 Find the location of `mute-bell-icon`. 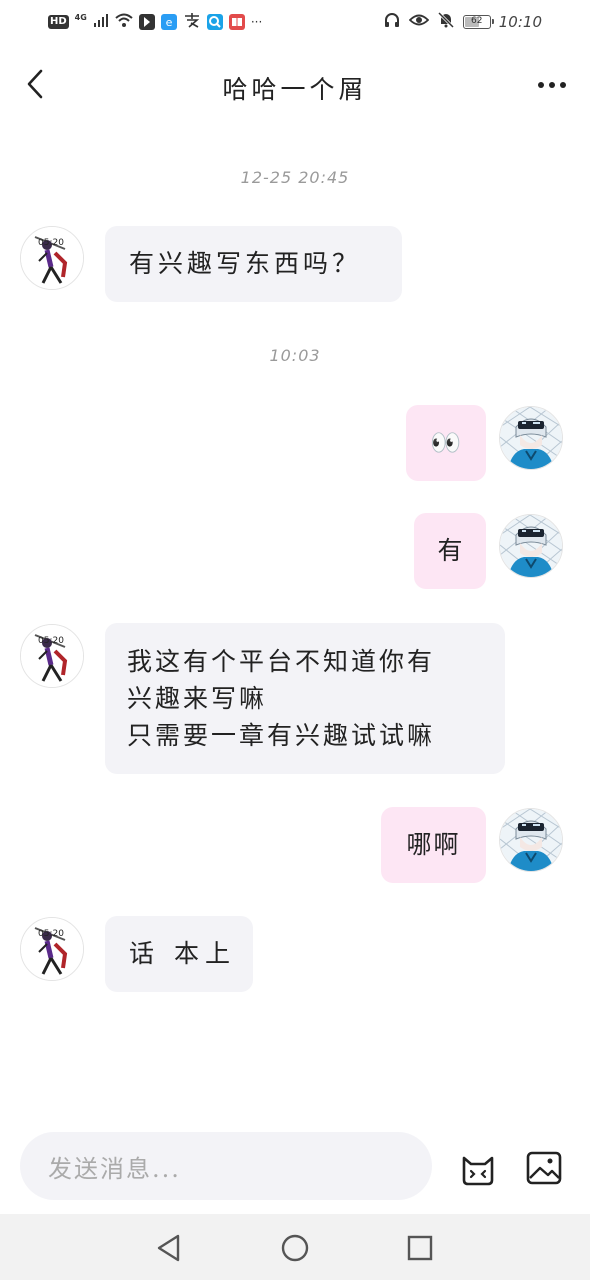

mute-bell-icon is located at coordinates (446, 22).